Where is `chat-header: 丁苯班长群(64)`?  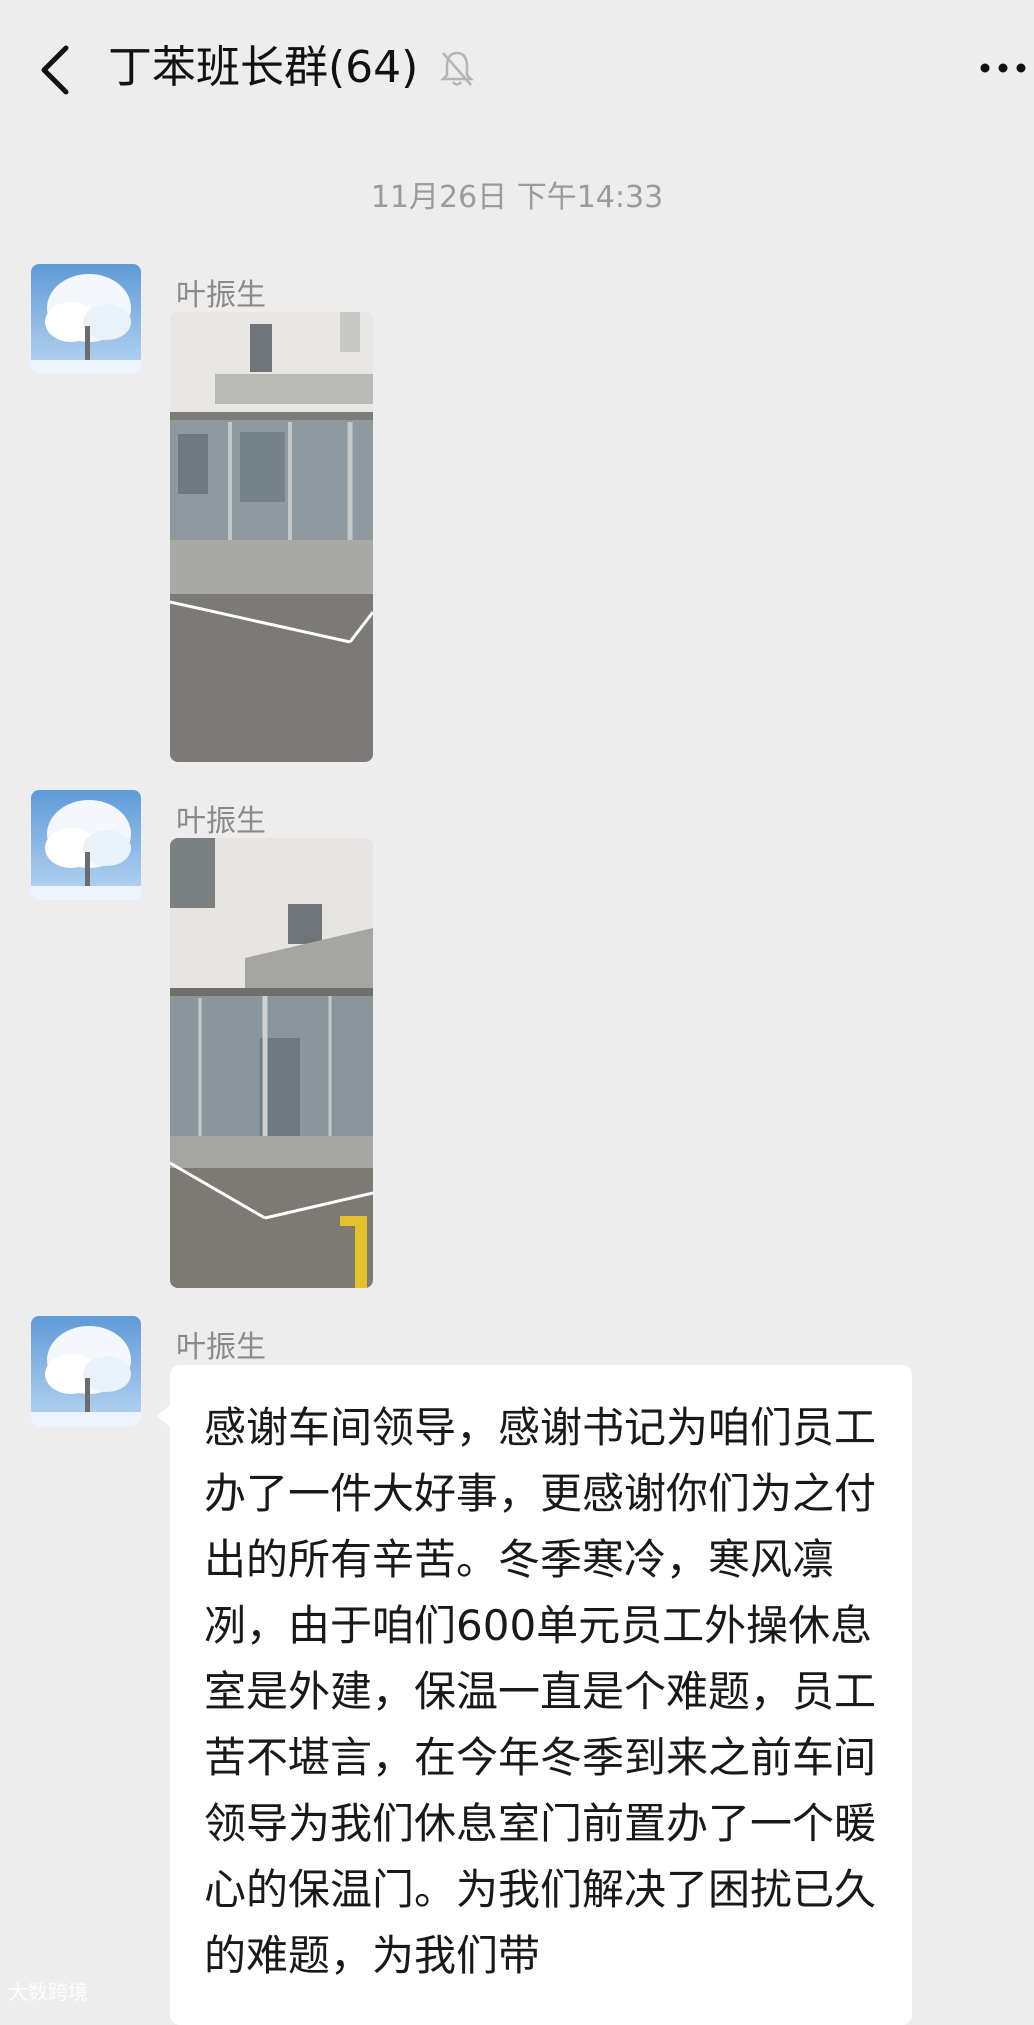 chat-header: 丁苯班长群(64) is located at coordinates (517, 70).